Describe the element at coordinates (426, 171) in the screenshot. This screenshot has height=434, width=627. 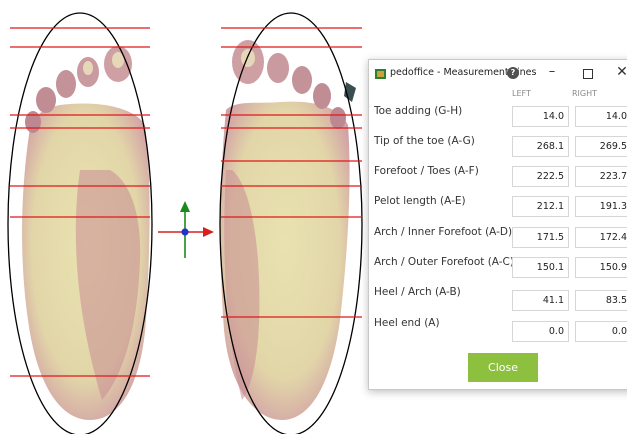
I see `row-label-forefoot-toes: Forefoot / Toes (A-F)` at that location.